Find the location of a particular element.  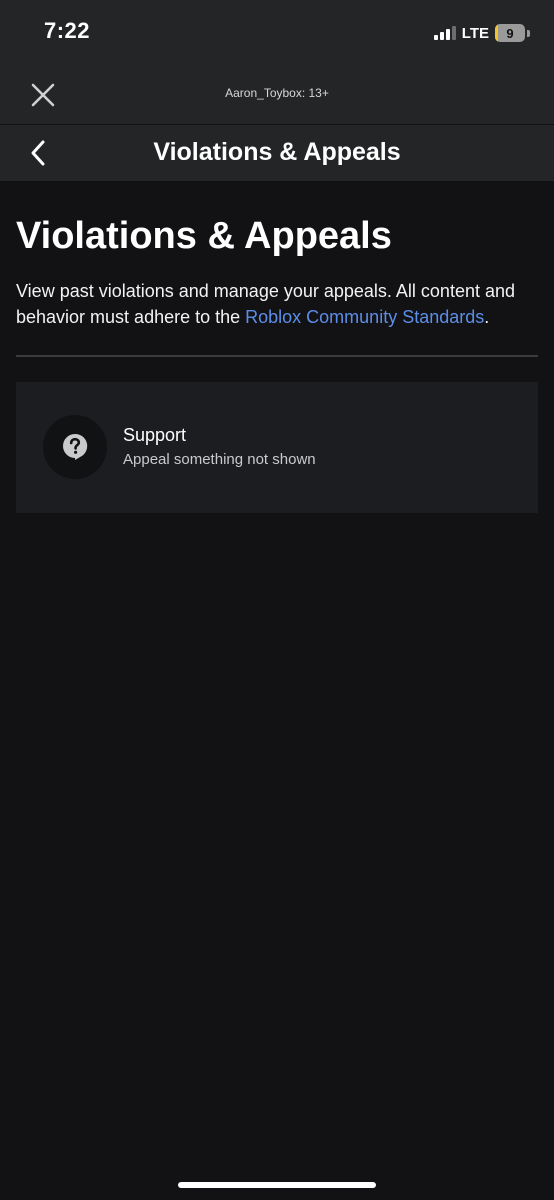

account-label: Aaron_Toybox: 13+ is located at coordinates (277, 93).